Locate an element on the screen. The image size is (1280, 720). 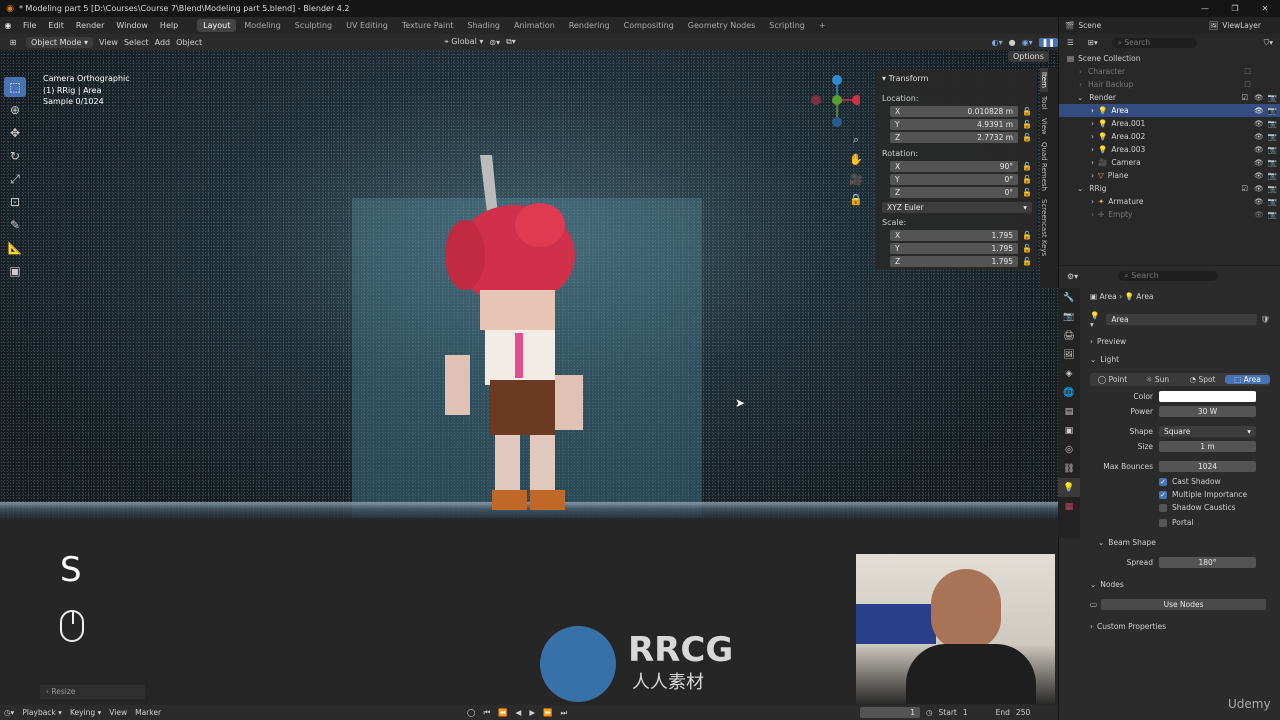
pause-icon: ❚❚ is located at coordinates (1048, 42).